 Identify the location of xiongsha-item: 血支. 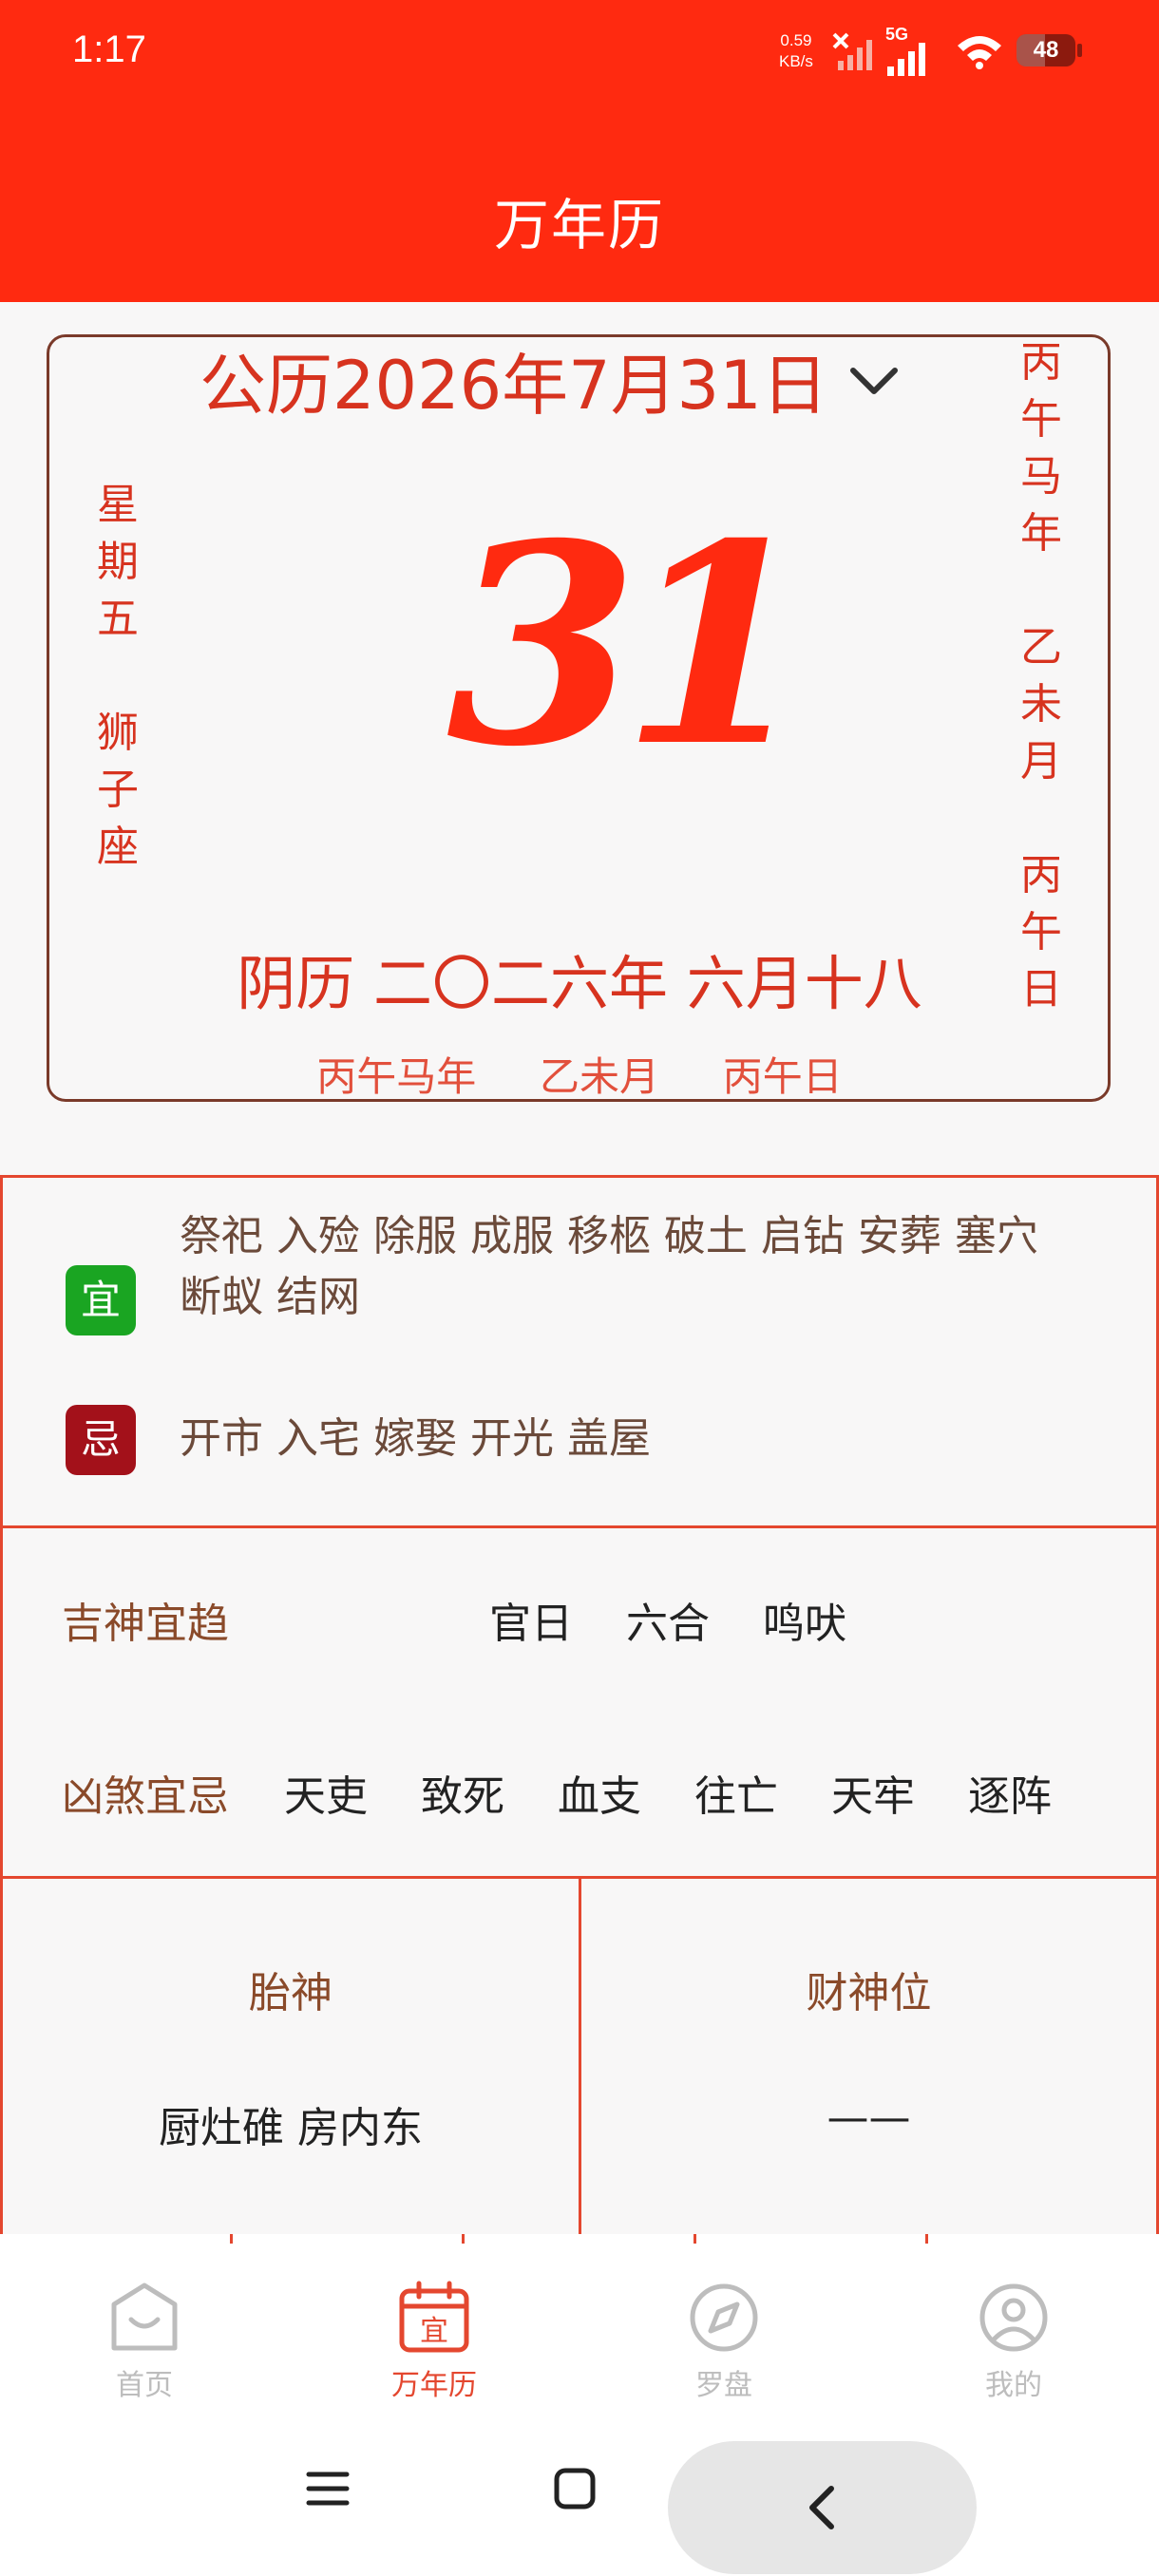
(599, 1796).